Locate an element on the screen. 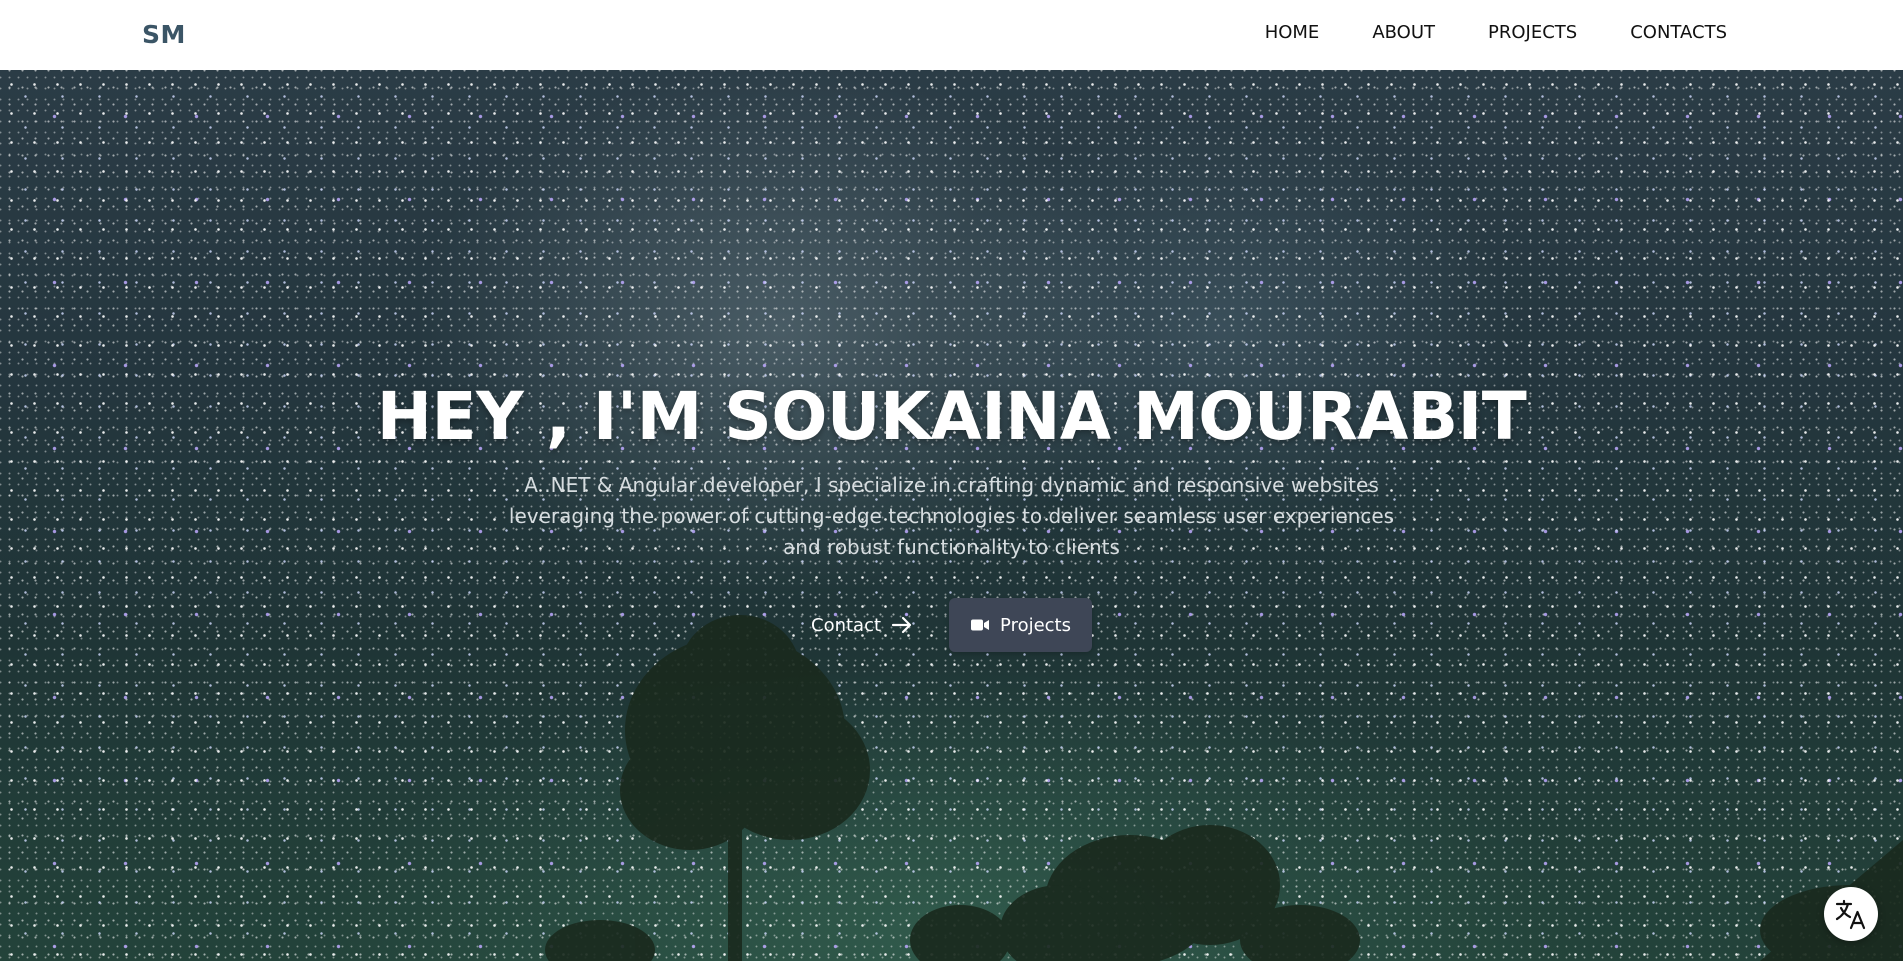  translate-icon is located at coordinates (1850, 914).